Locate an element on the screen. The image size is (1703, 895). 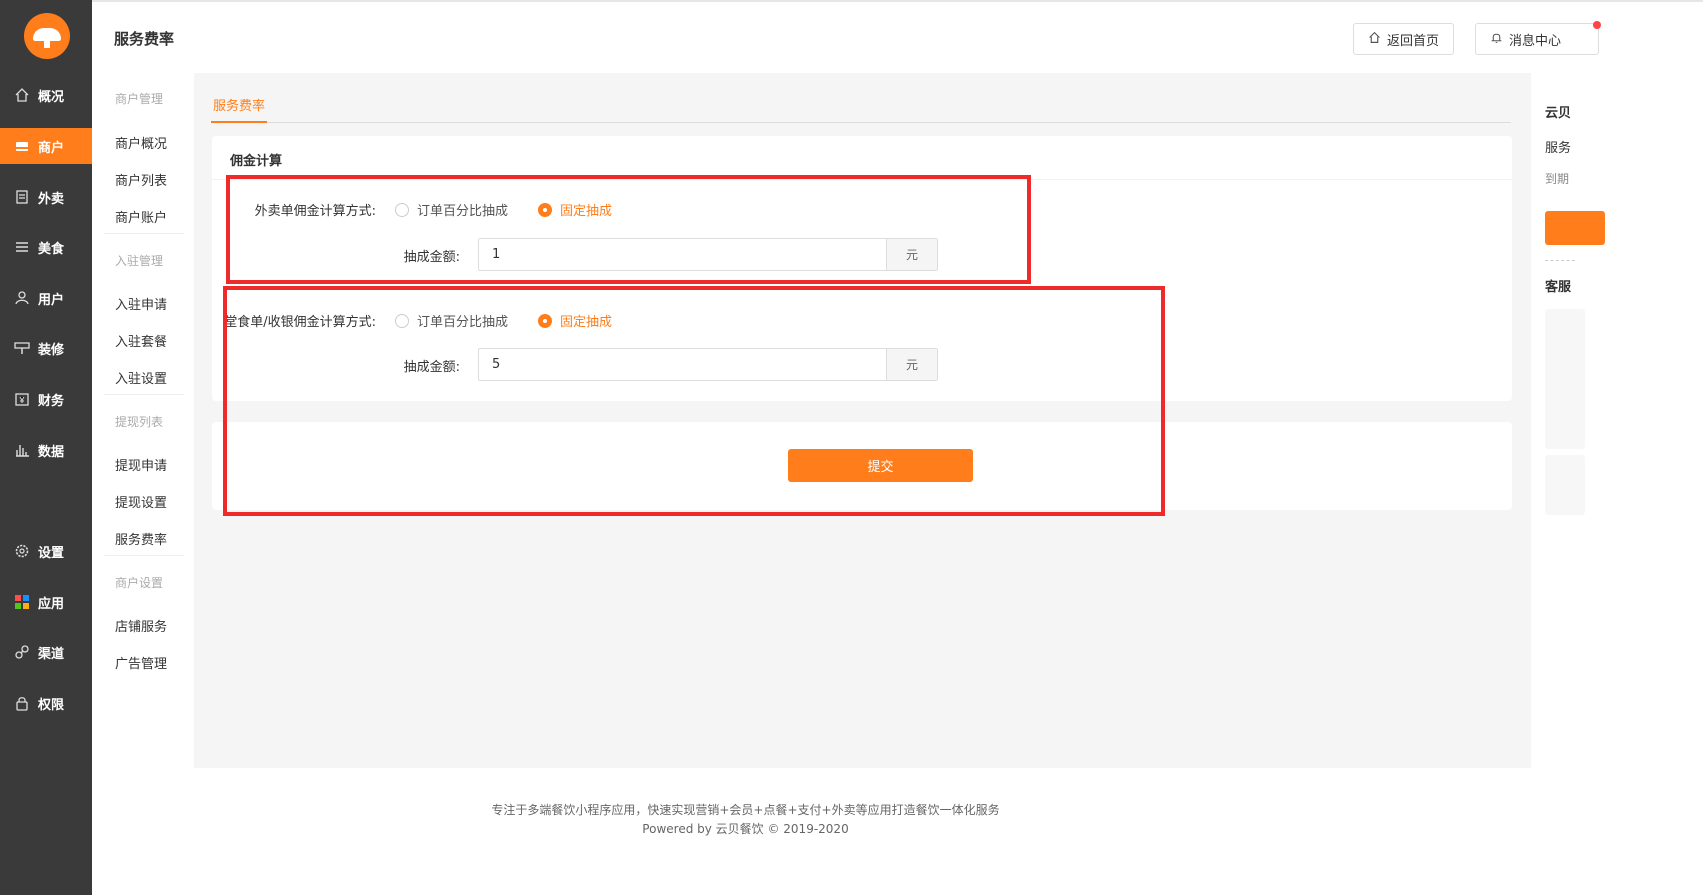
sidebar-item-data: 数据 is located at coordinates (46, 450).